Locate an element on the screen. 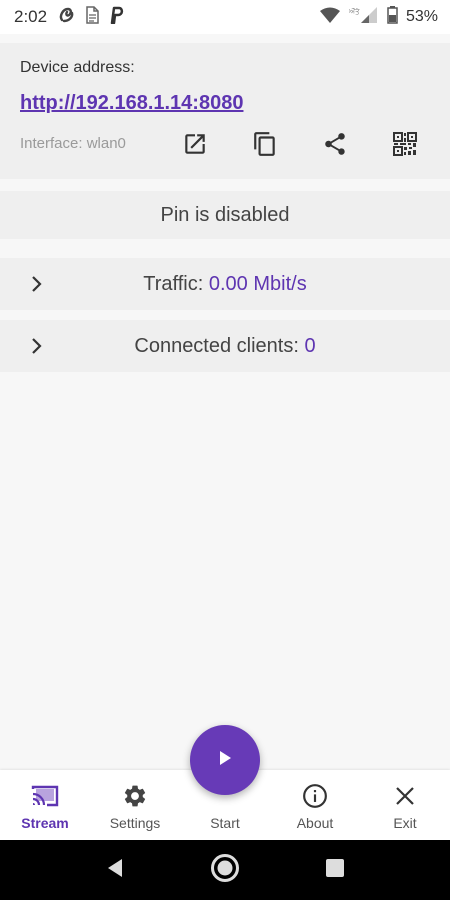 Image resolution: width=450 pixels, height=900 pixels. share-icon is located at coordinates (335, 144).